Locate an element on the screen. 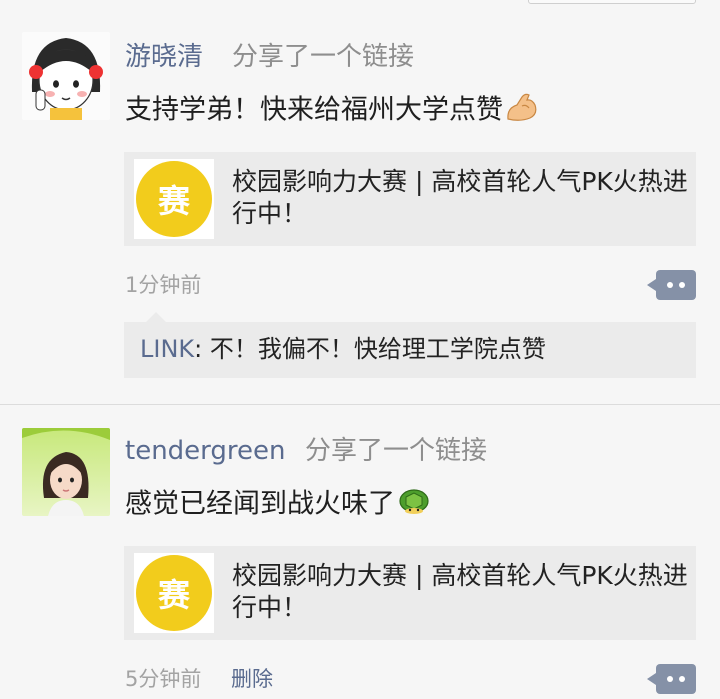  comment-area: LINK: 不！我偏不！快给理工学院点赞 is located at coordinates (410, 345).